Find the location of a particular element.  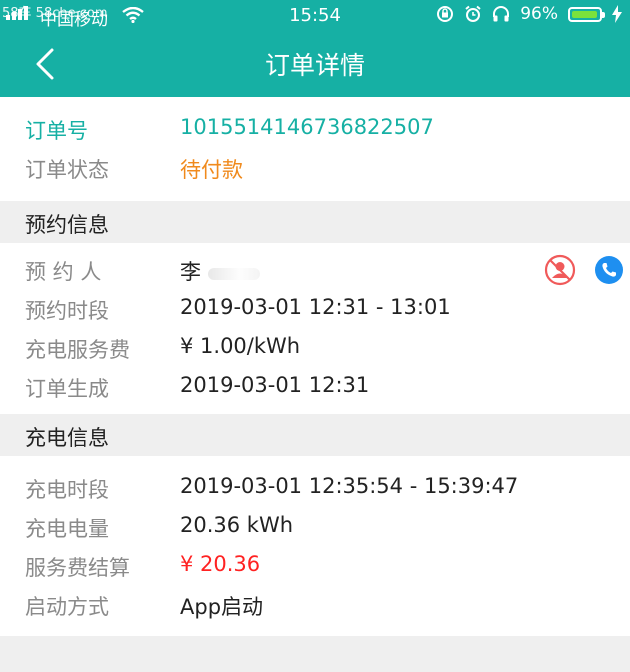

settlement-value: ¥ 20.36 is located at coordinates (220, 564).